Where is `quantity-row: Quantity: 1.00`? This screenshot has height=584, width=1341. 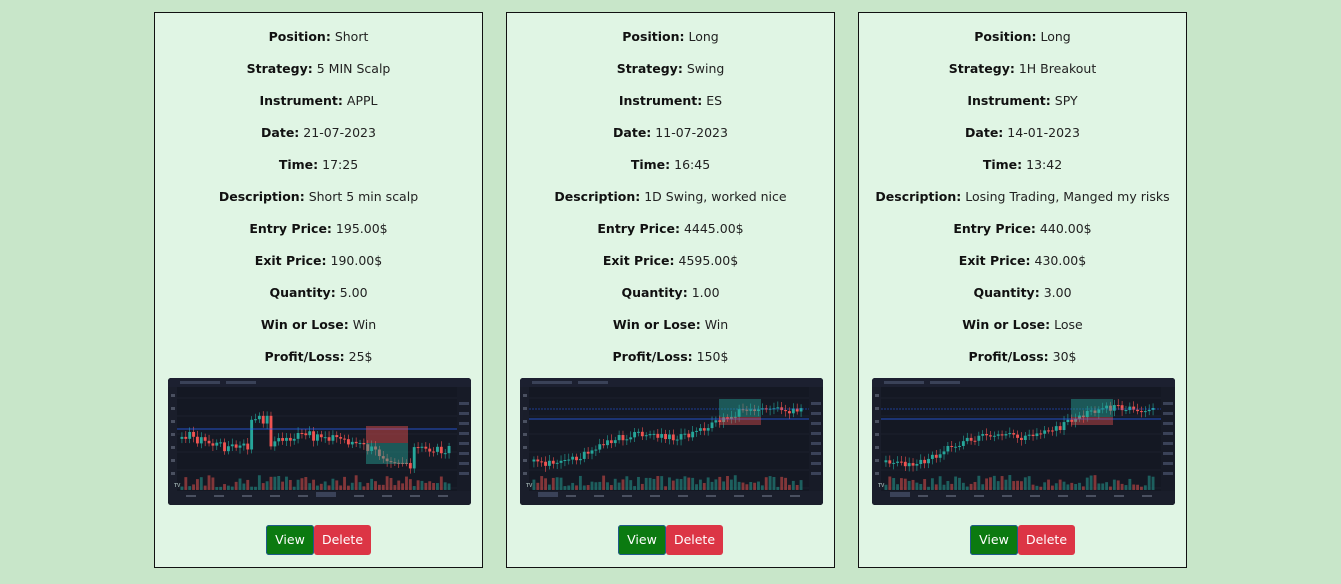
quantity-row: Quantity: 1.00 is located at coordinates (670, 293).